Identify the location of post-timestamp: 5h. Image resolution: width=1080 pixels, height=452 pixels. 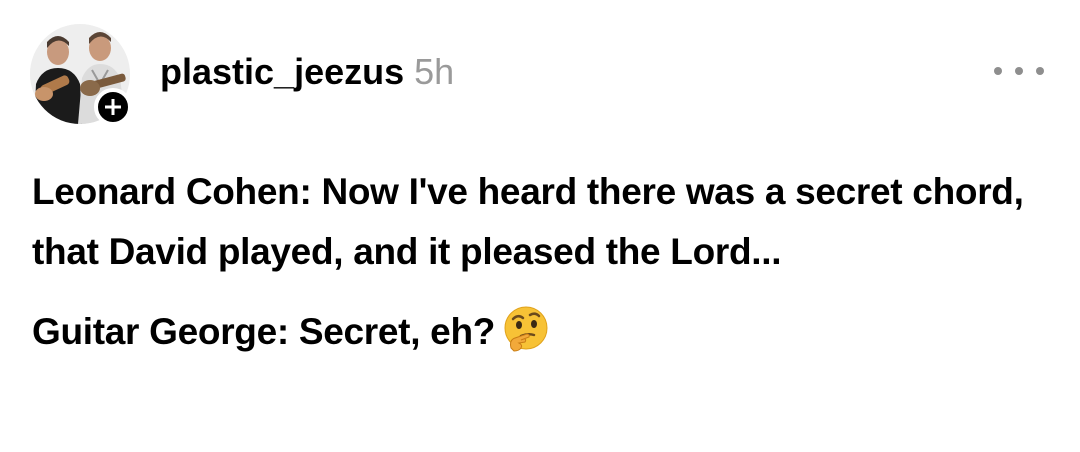
(434, 71).